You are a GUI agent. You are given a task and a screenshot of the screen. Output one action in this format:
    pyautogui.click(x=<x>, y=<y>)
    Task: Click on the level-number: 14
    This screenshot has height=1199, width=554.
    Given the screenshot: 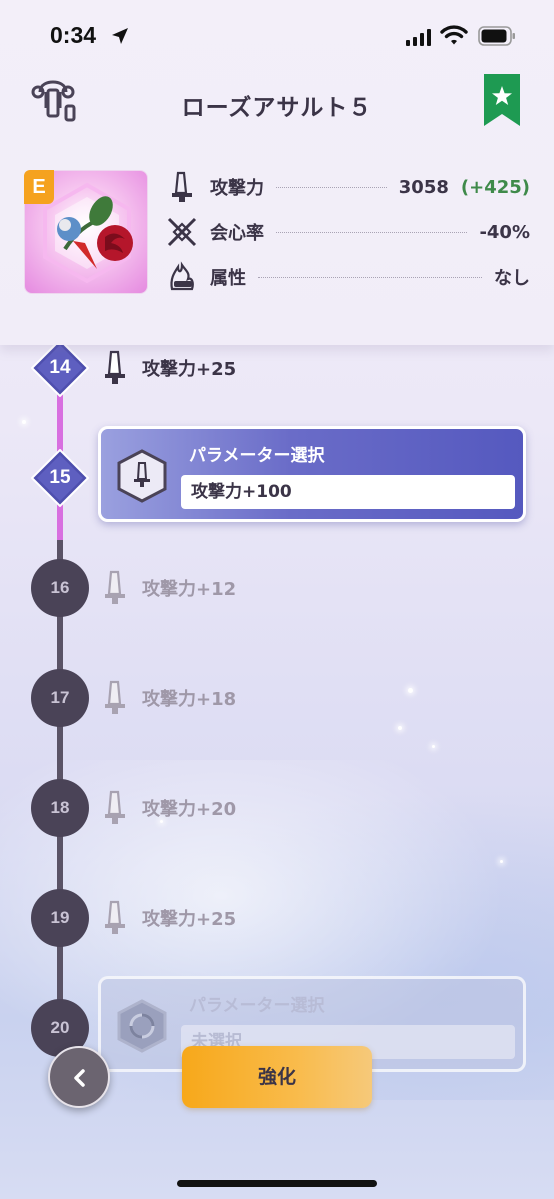 What is the action you would take?
    pyautogui.click(x=60, y=367)
    